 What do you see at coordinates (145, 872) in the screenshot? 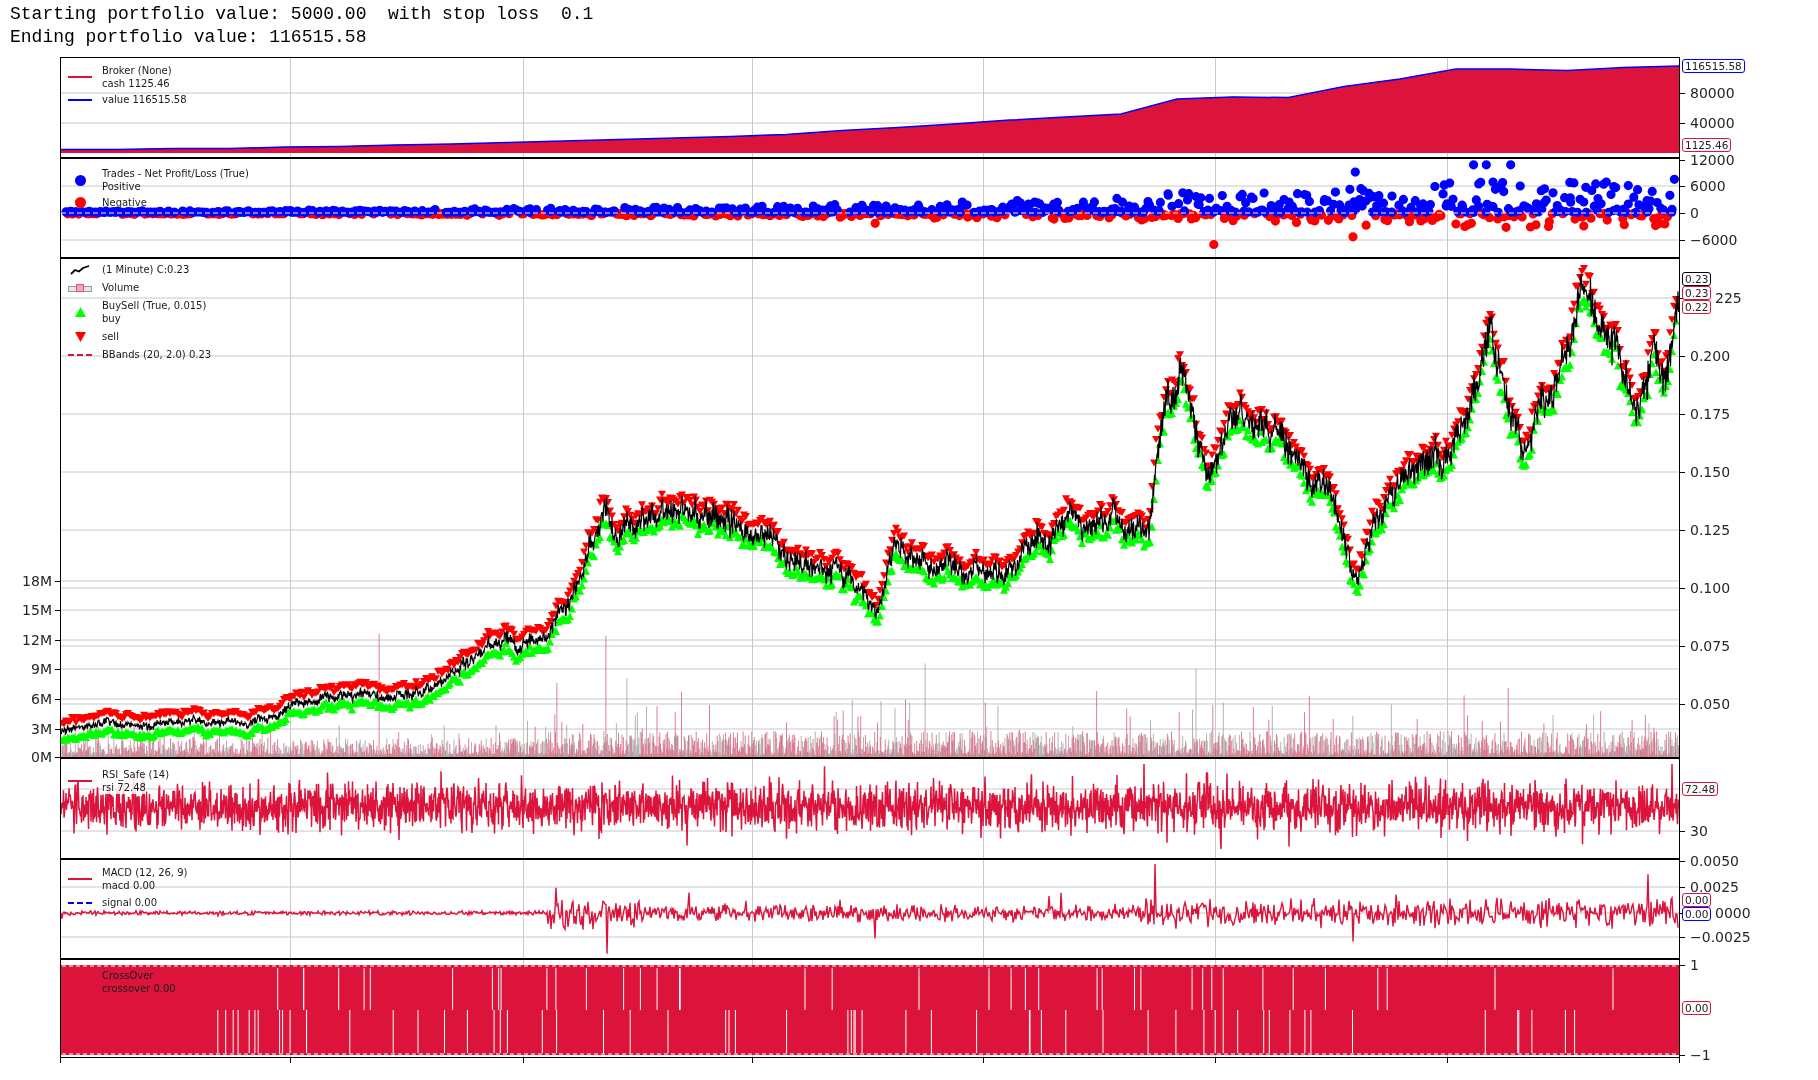
I see `legend-title: MACD (12, 26, 9)` at bounding box center [145, 872].